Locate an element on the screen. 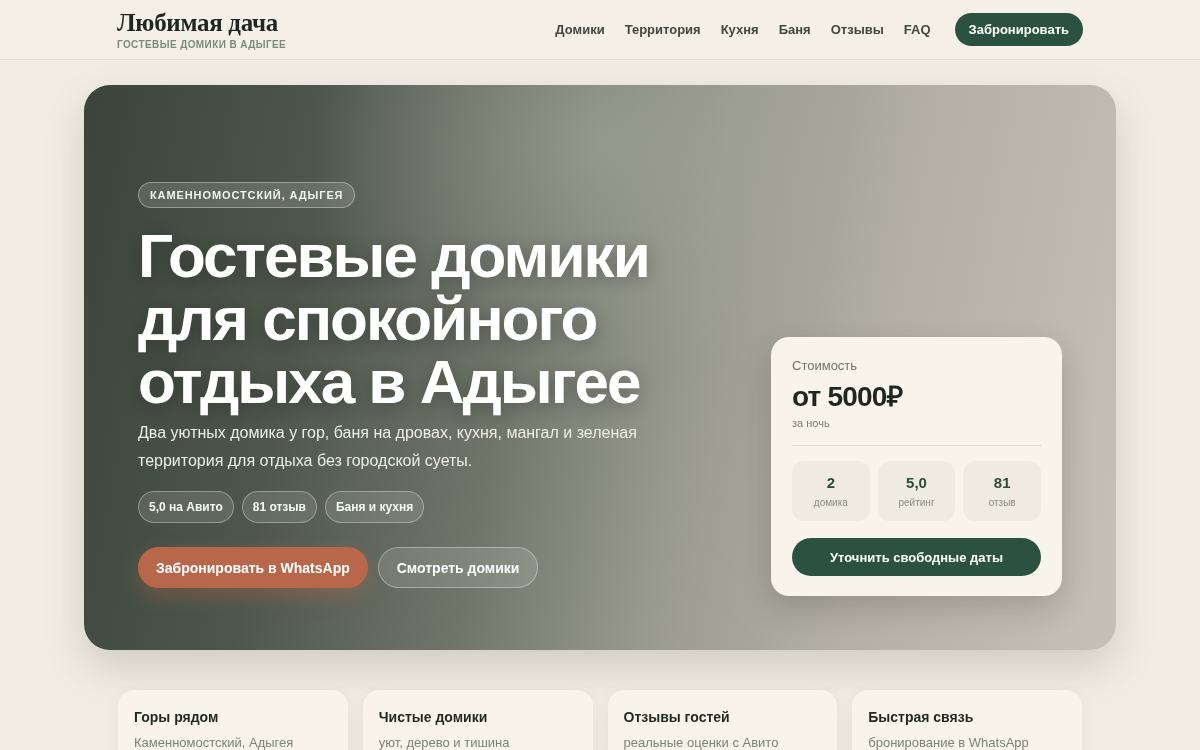  nav-link: FAQ is located at coordinates (917, 29).